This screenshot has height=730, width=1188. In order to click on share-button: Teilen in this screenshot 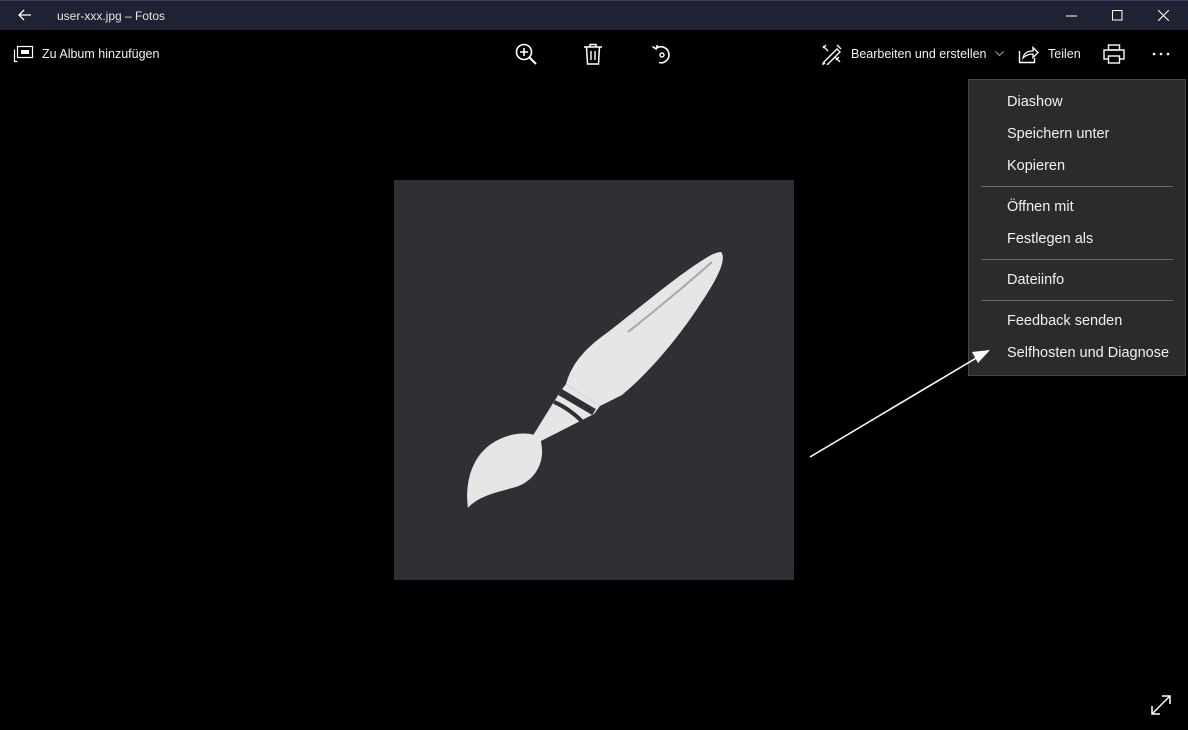, I will do `click(1049, 54)`.